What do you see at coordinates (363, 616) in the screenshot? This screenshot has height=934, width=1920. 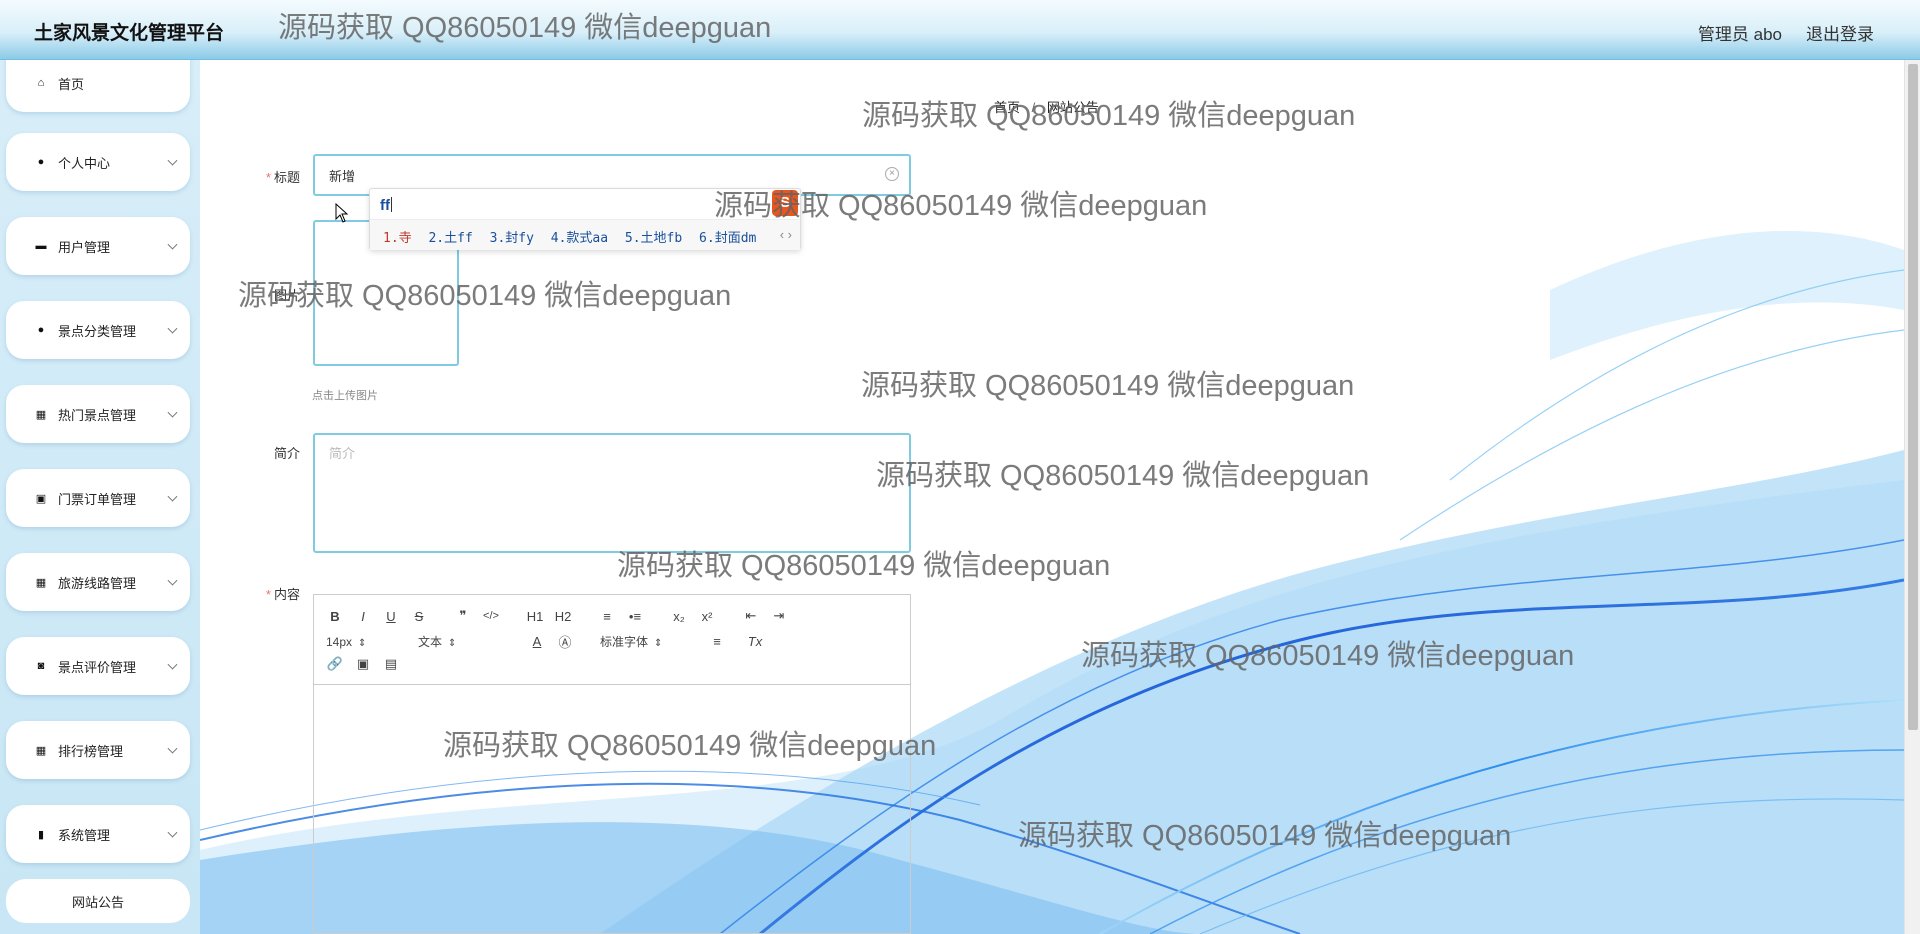 I see `italic-button: I` at bounding box center [363, 616].